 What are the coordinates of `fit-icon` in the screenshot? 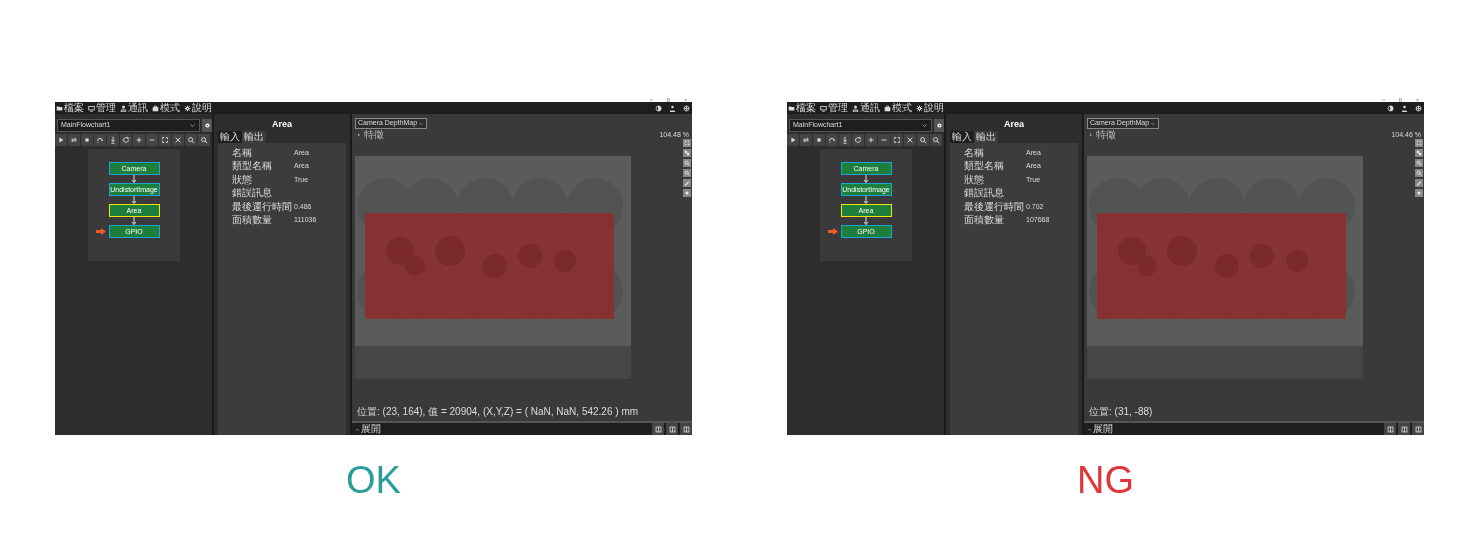 It's located at (897, 140).